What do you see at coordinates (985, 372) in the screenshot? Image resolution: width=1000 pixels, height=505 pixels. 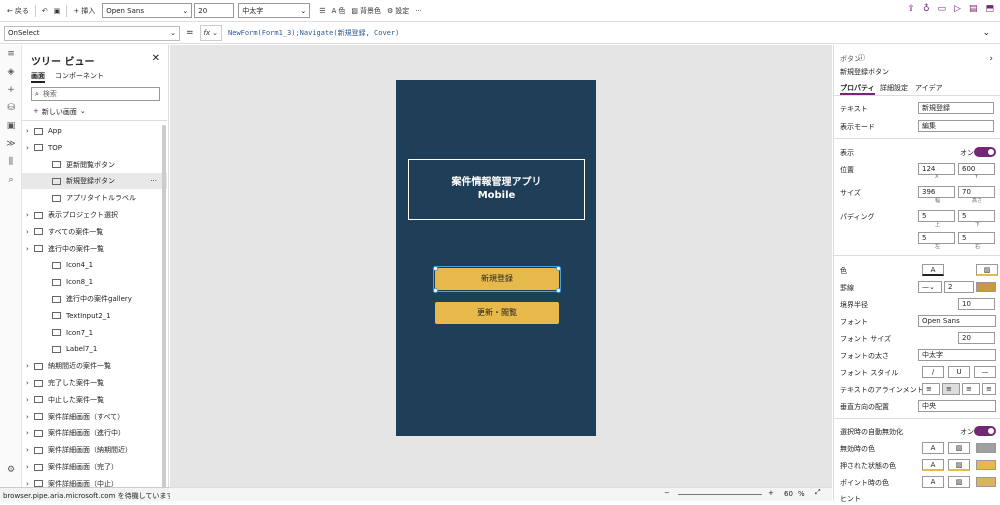 I see `strikethrough-button: —` at bounding box center [985, 372].